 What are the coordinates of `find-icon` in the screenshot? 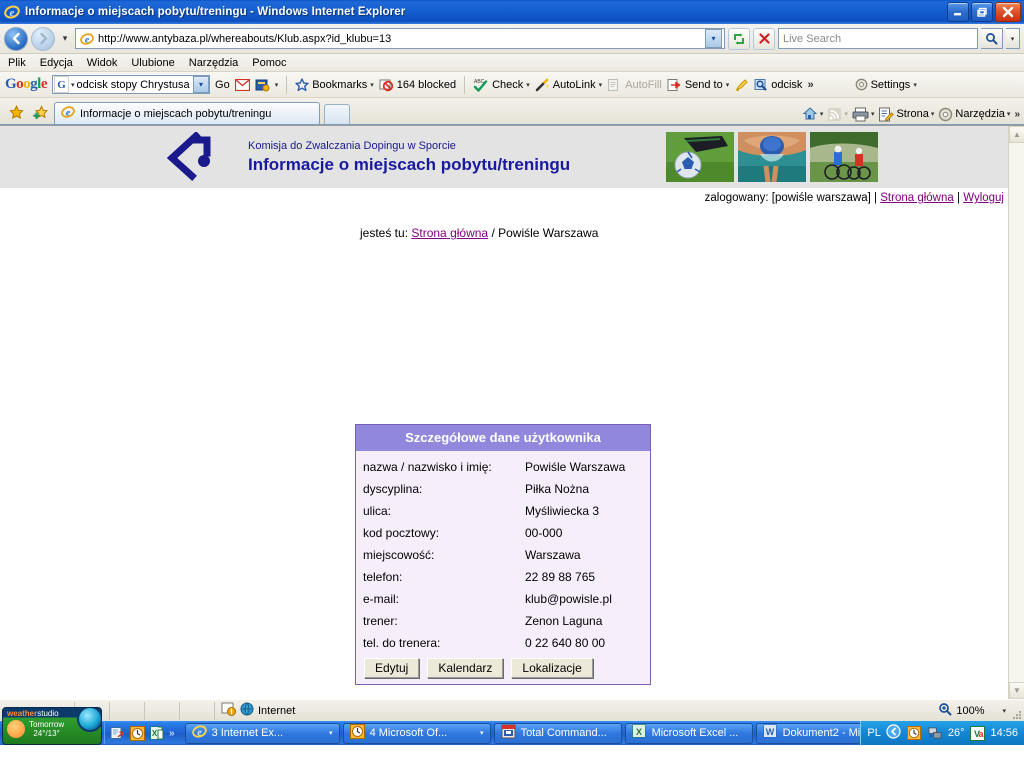 It's located at (760, 84).